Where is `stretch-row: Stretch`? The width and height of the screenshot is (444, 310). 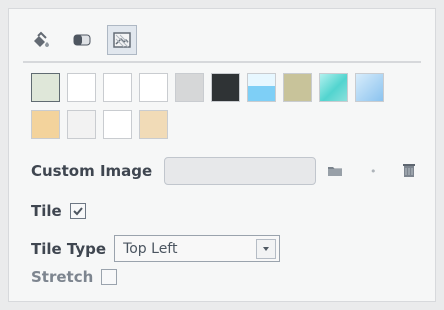 stretch-row: Stretch is located at coordinates (74, 277).